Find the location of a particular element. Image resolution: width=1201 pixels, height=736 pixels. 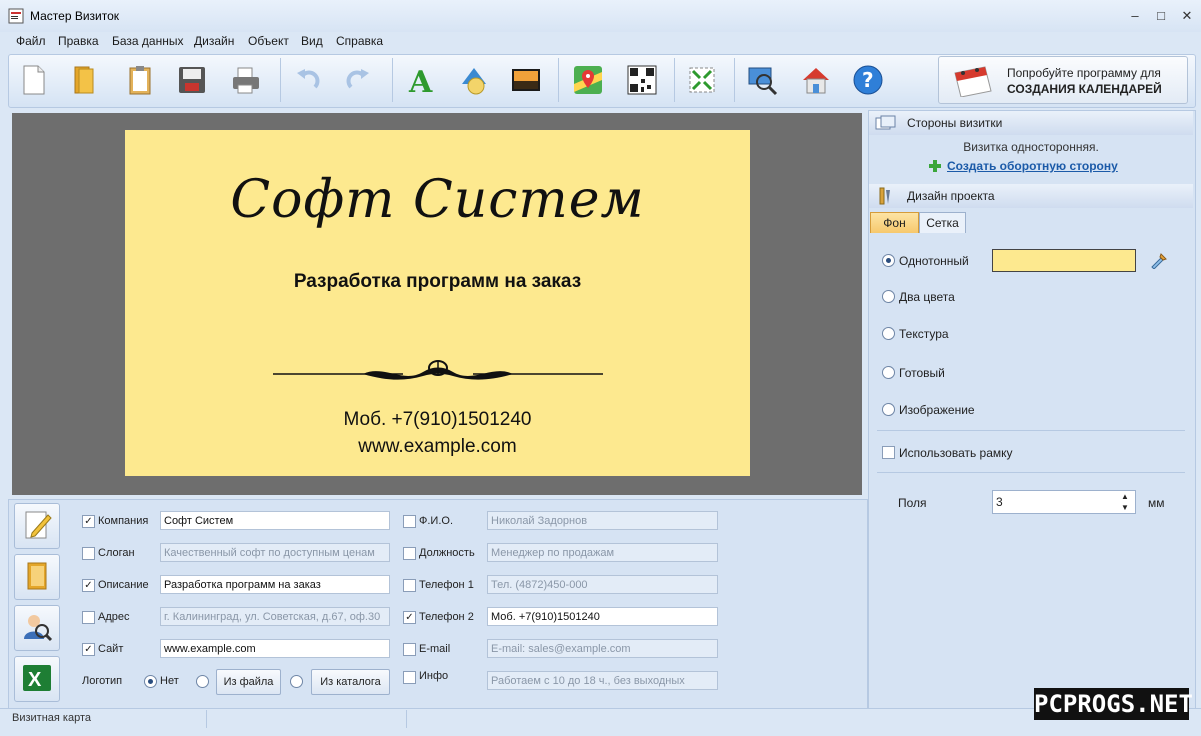

info-field: Работаем с 10 до 18 ч., без выходных is located at coordinates (602, 680).